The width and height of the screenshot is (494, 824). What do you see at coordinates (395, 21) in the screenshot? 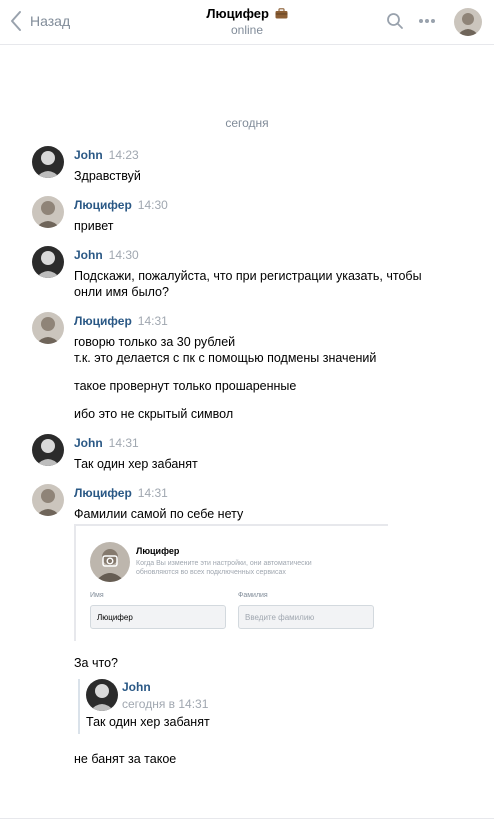
I see `search-icon` at bounding box center [395, 21].